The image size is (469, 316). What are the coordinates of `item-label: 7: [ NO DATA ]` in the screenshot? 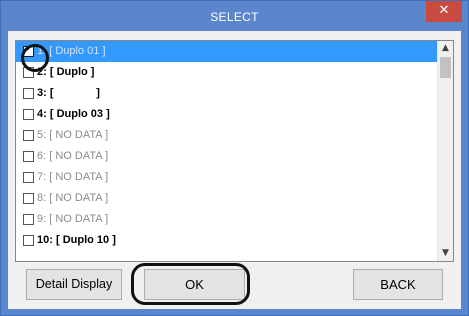 It's located at (72, 177).